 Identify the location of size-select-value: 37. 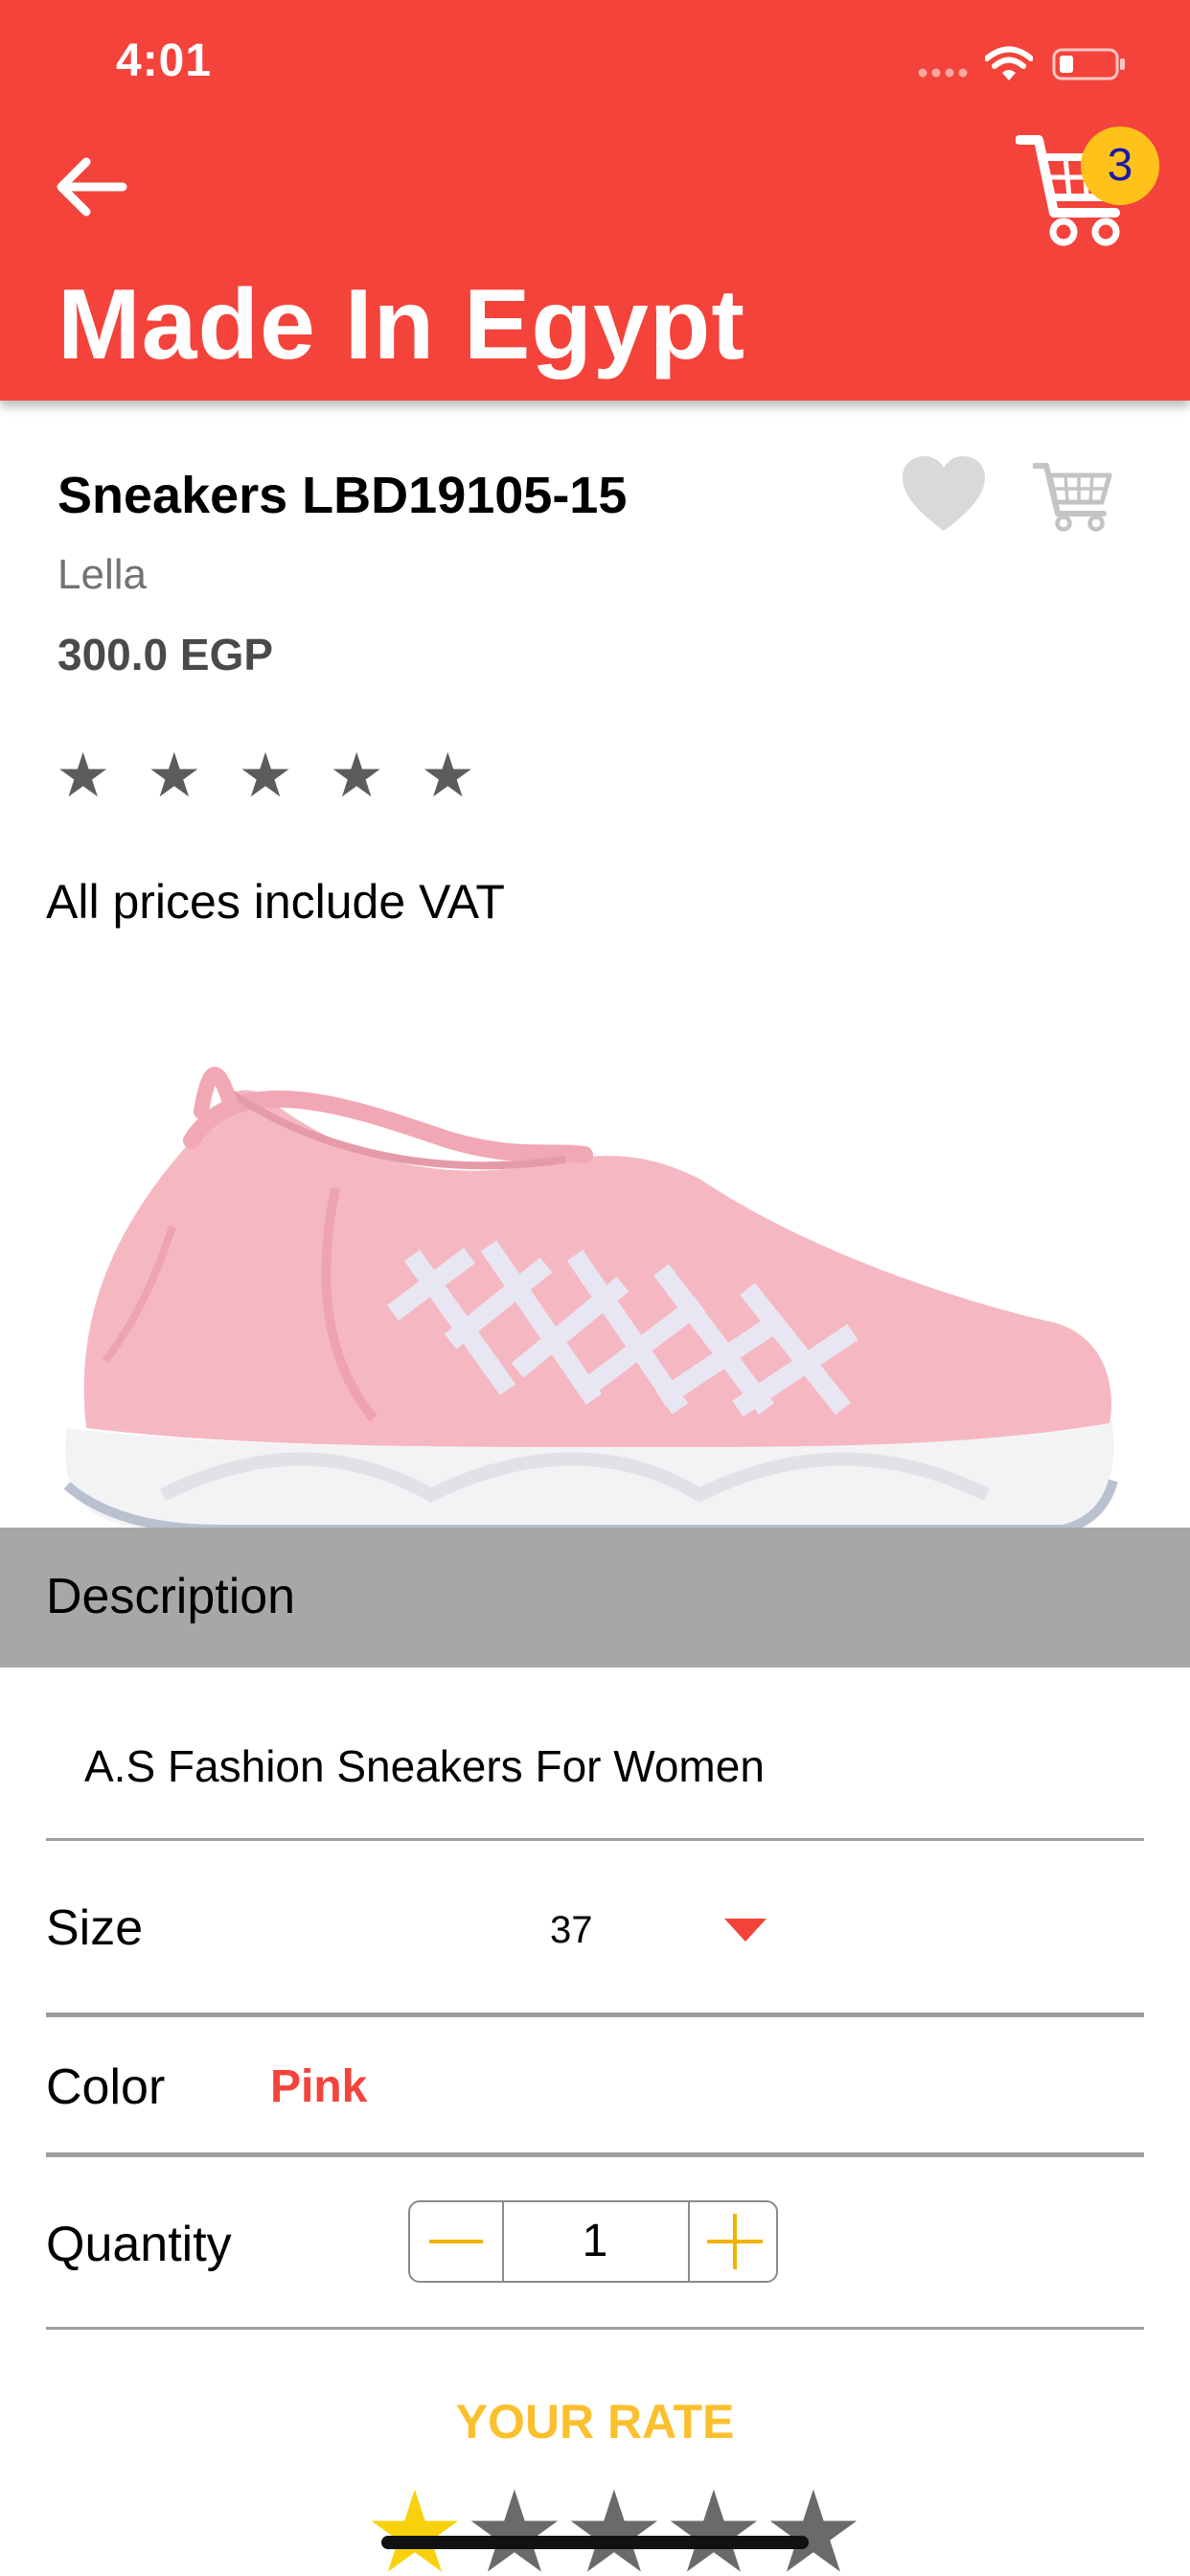
(572, 1930).